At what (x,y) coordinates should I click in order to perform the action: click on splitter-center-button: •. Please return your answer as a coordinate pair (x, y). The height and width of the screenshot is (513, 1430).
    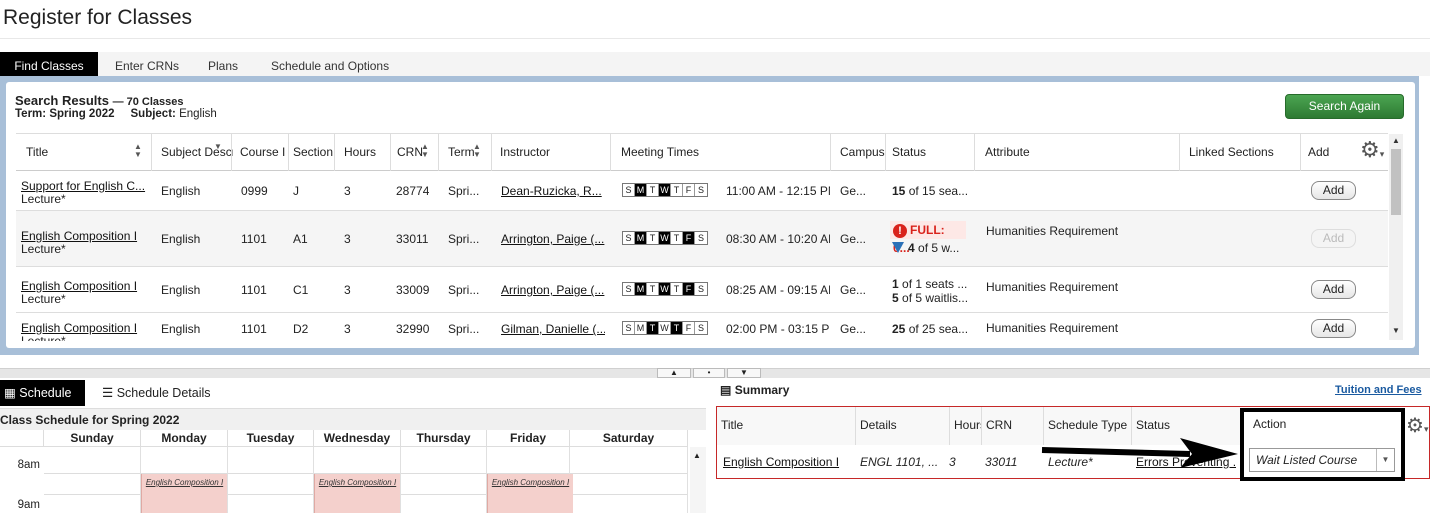
    Looking at the image, I should click on (709, 373).